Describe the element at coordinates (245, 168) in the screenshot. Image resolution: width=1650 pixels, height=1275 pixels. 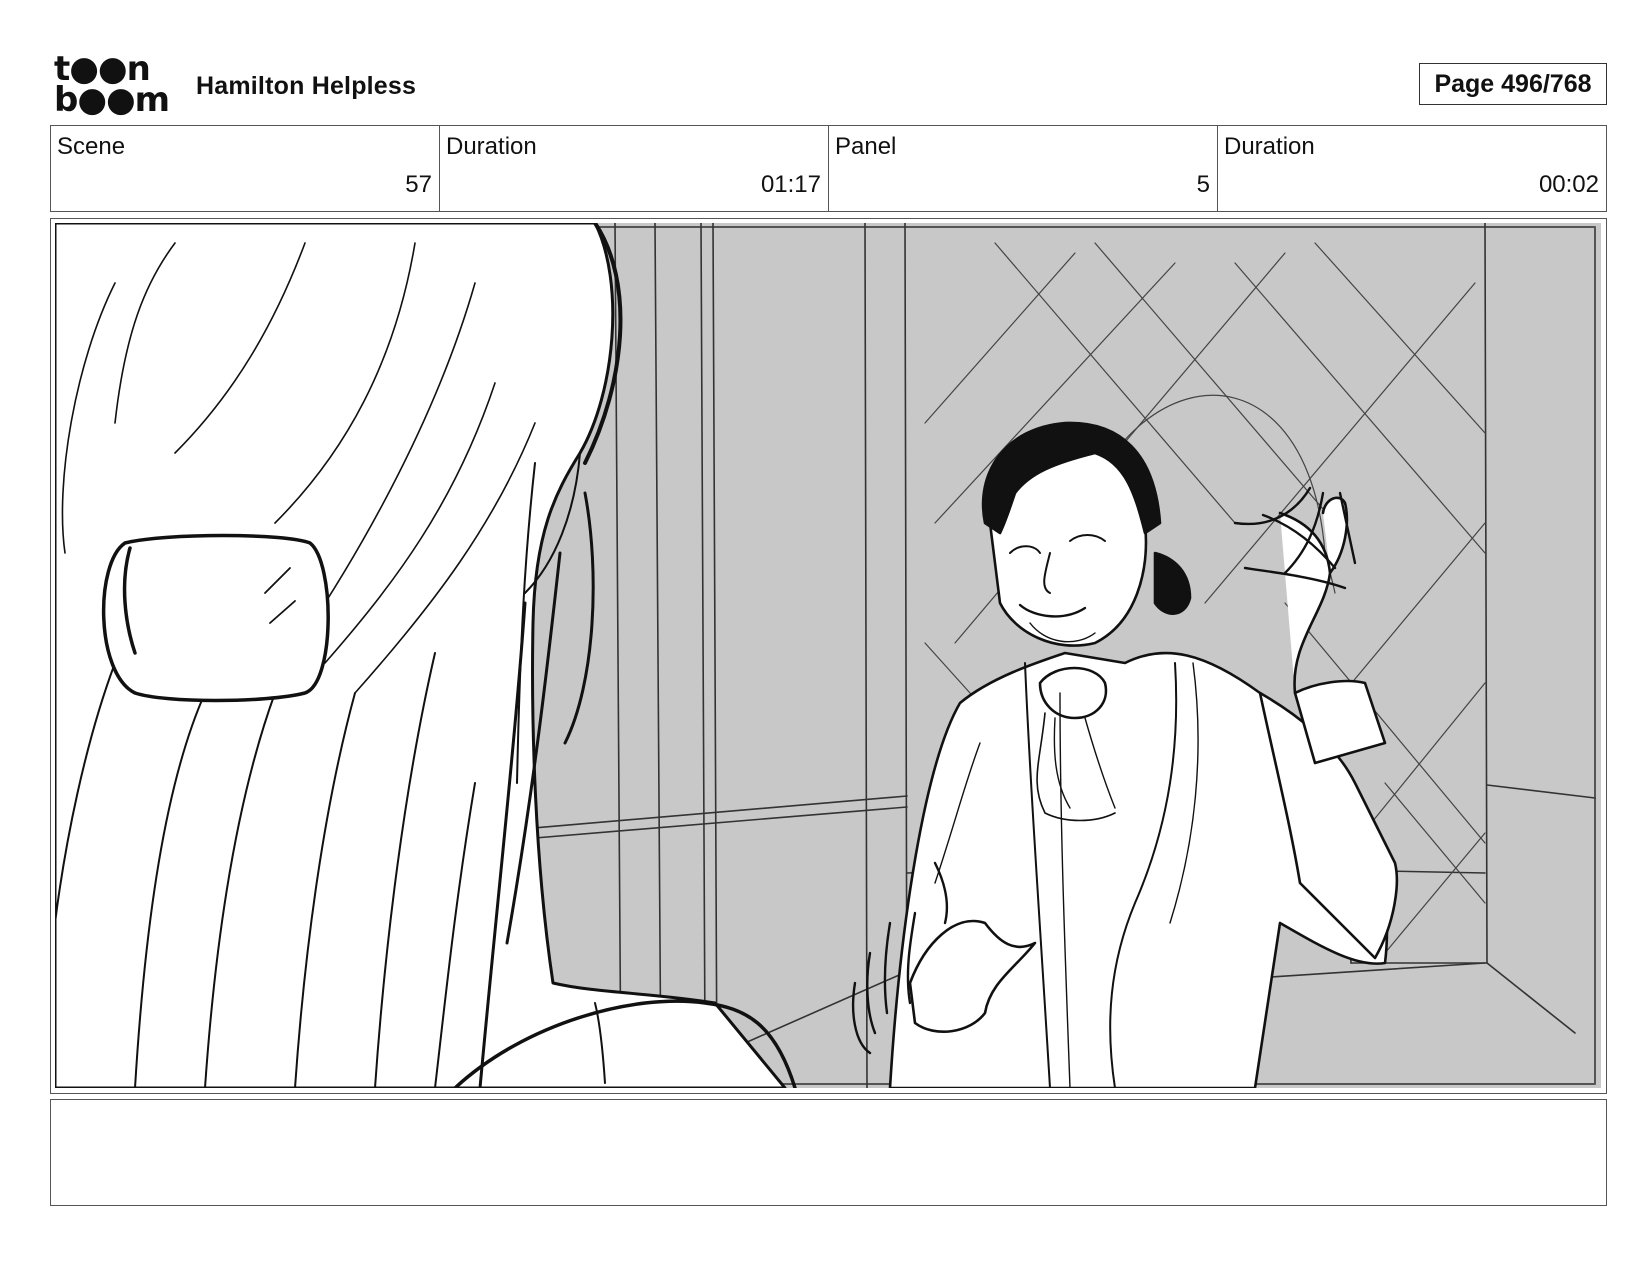
I see `info-cell-scene: Scene 57` at that location.